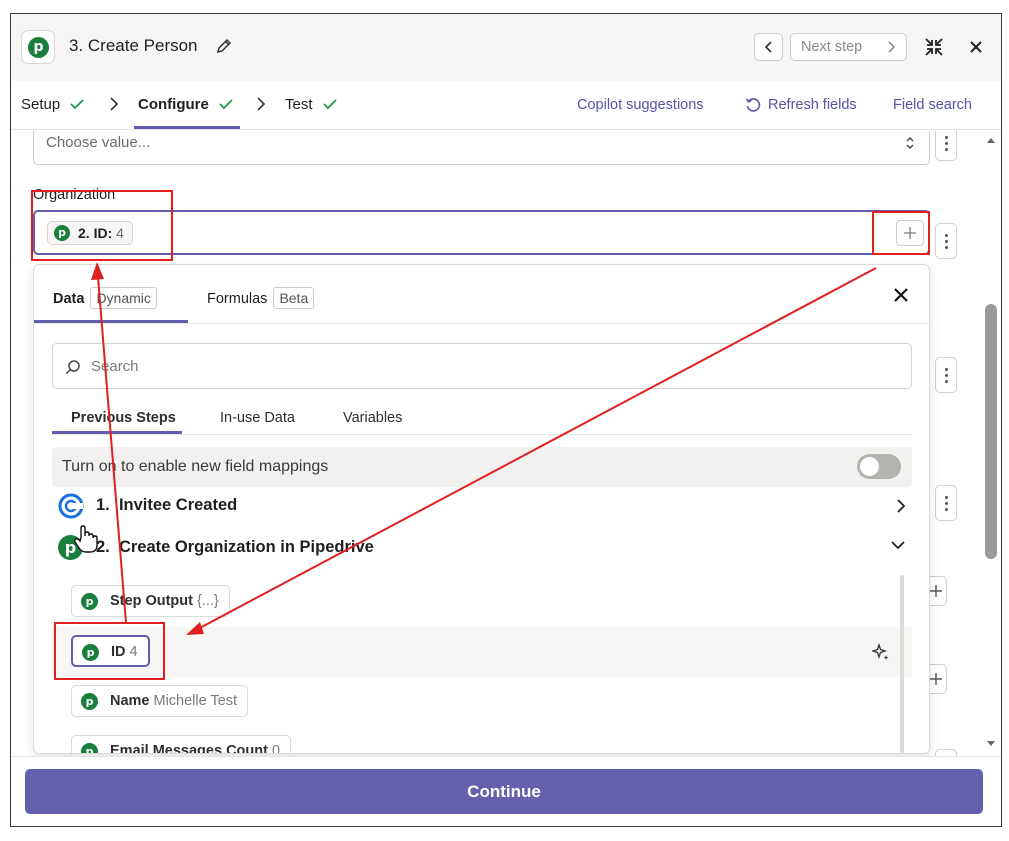  Describe the element at coordinates (902, 664) in the screenshot. I see `popup-scrollbar` at that location.